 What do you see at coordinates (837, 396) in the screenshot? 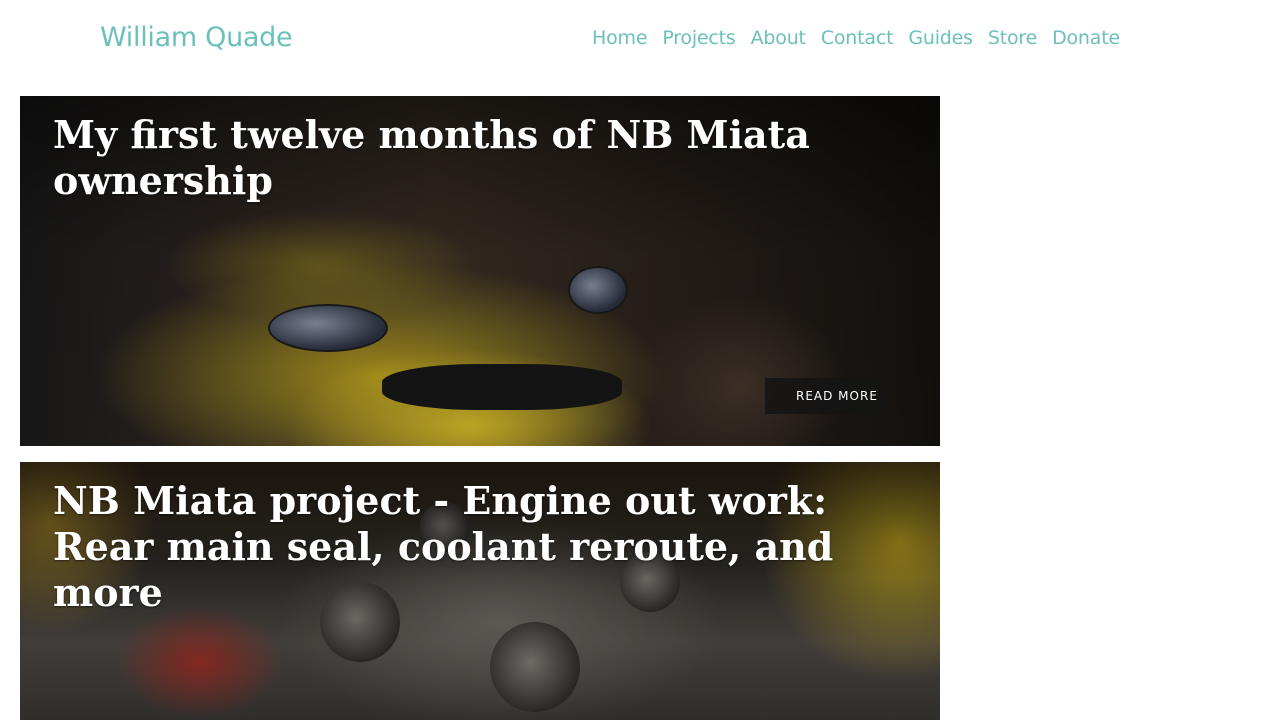
I see `read-more-link: READ MORE` at bounding box center [837, 396].